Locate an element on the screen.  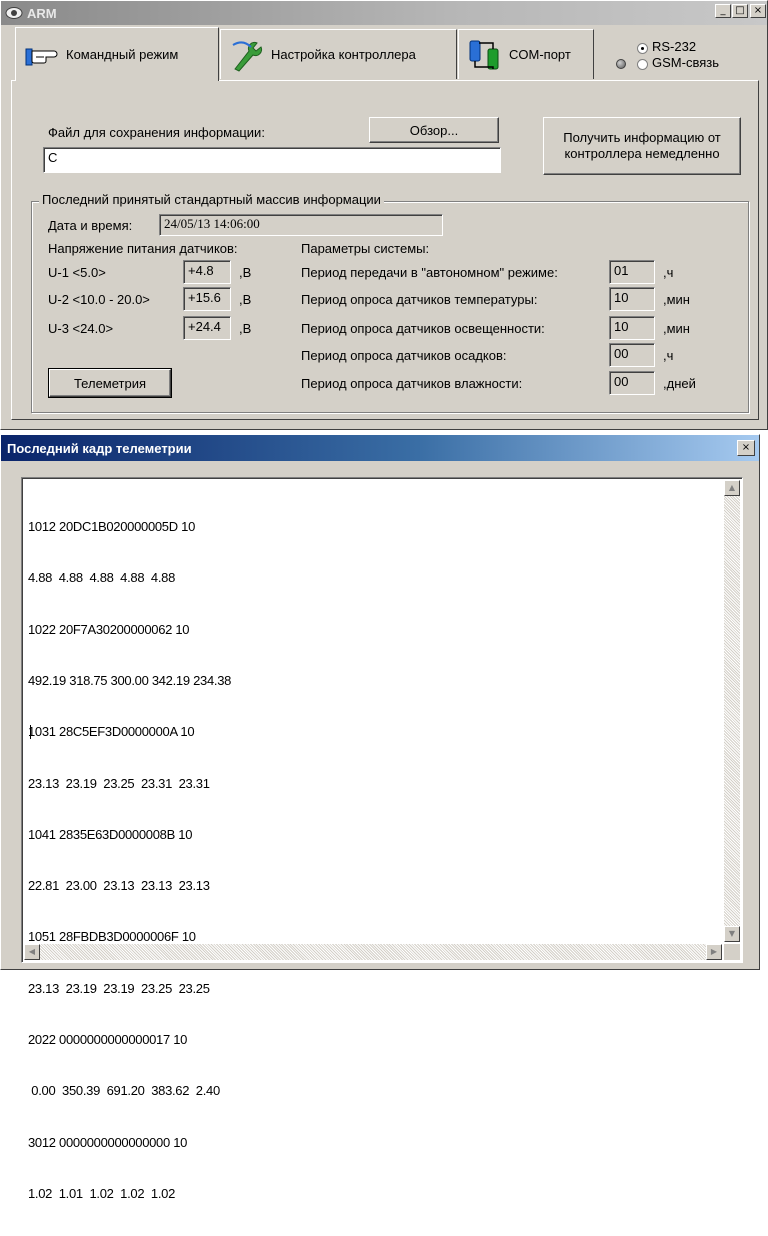
voltage-unit-u1: ,В is located at coordinates (245, 272).